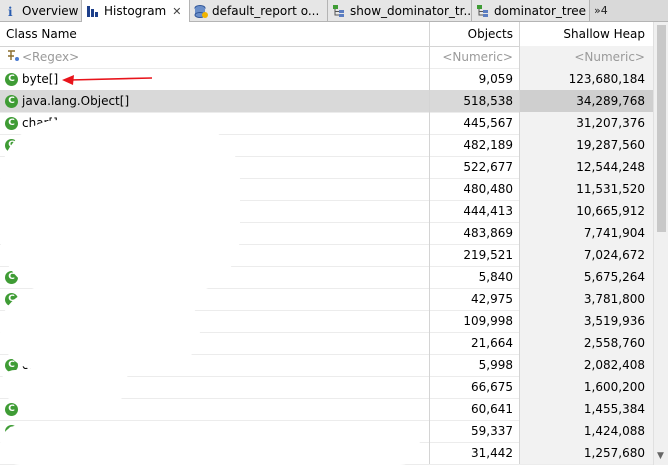 Image resolution: width=668 pixels, height=465 pixels. I want to click on shallow-heap-cell: 7,024,672, so click(586, 255).